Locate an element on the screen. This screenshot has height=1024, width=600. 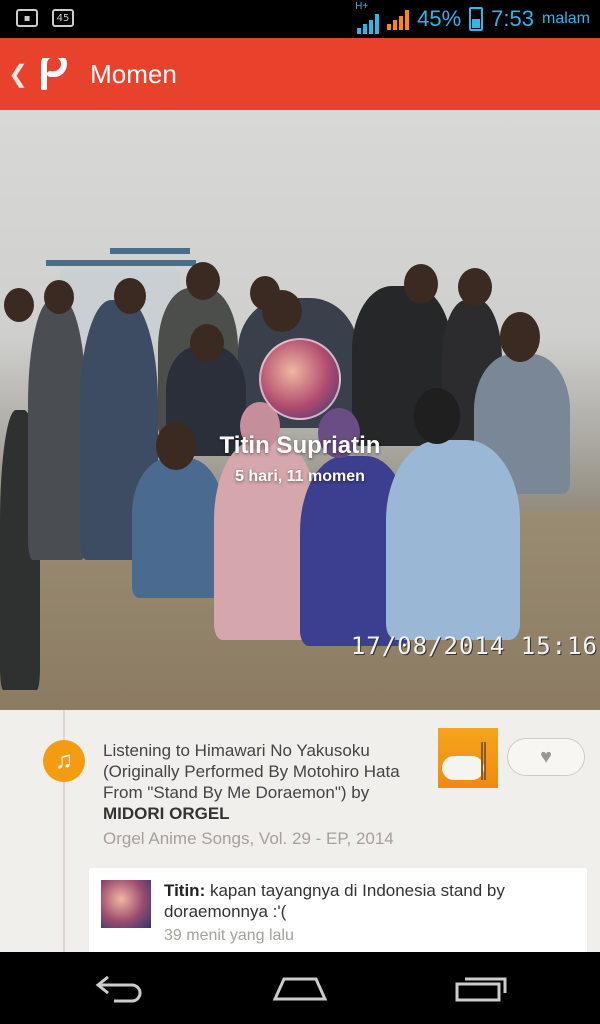
back-chevron-icon: ❮ is located at coordinates (18, 74).